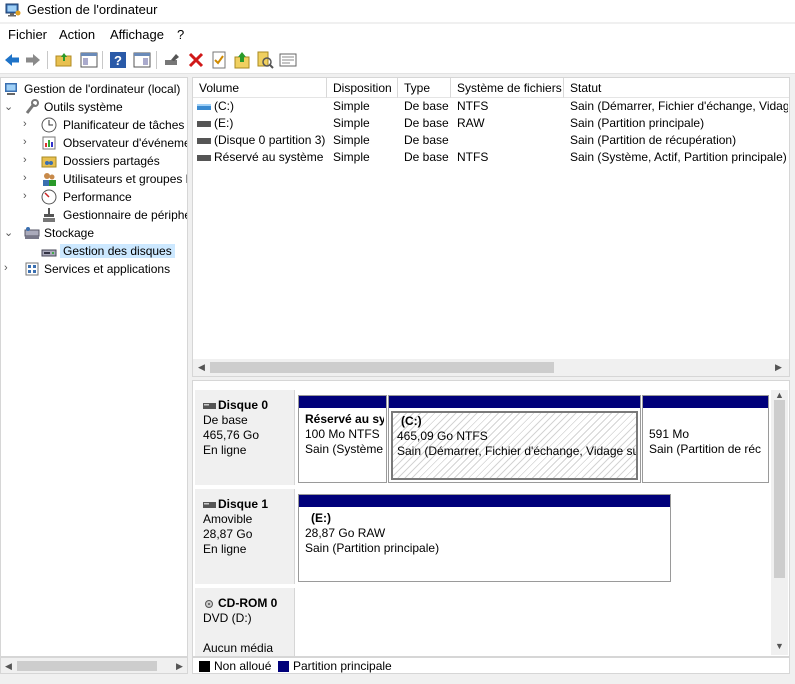 The height and width of the screenshot is (684, 795). What do you see at coordinates (231, 435) in the screenshot?
I see `disk-size: 465,76 Go` at bounding box center [231, 435].